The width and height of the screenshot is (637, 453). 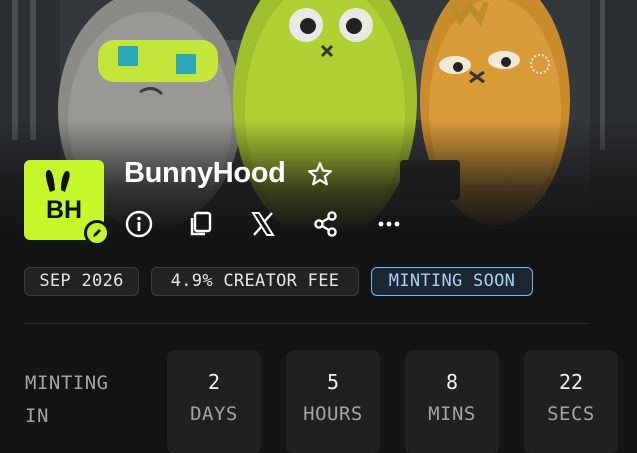 I want to click on countdown-unit: DAYS, so click(x=214, y=414).